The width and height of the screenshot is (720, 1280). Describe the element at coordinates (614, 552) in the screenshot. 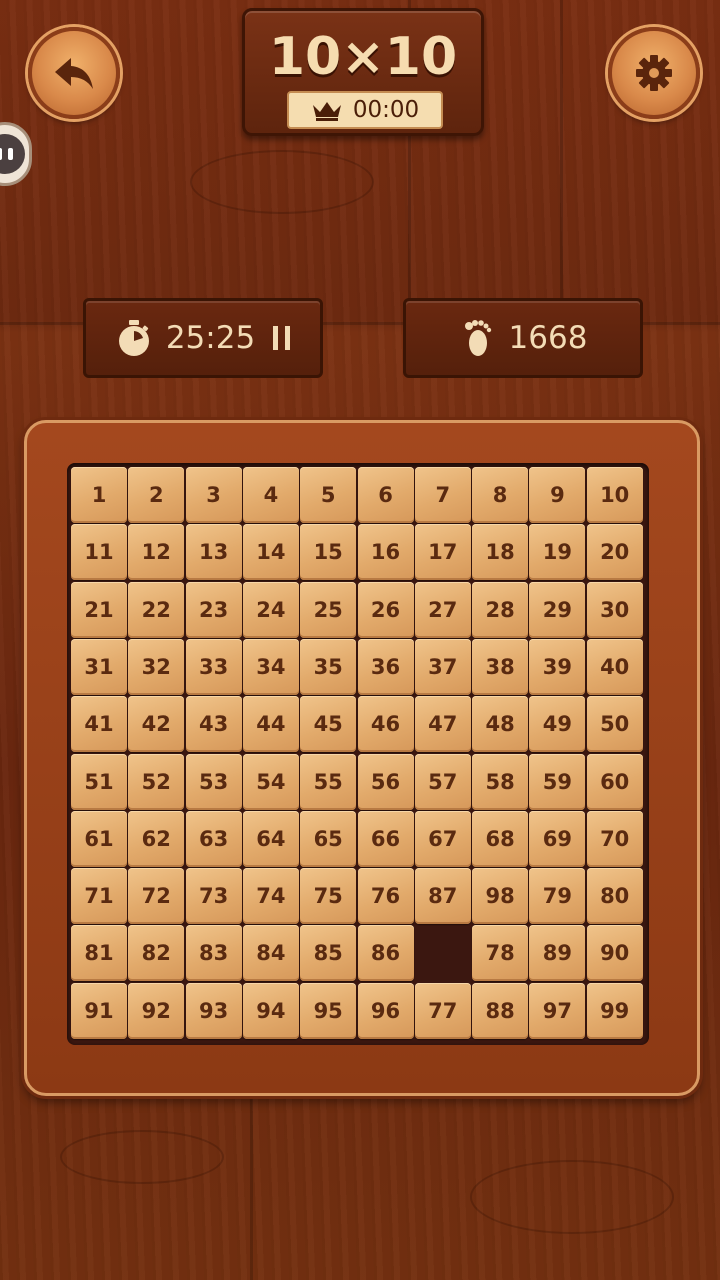

I see `tile-20: 20` at that location.